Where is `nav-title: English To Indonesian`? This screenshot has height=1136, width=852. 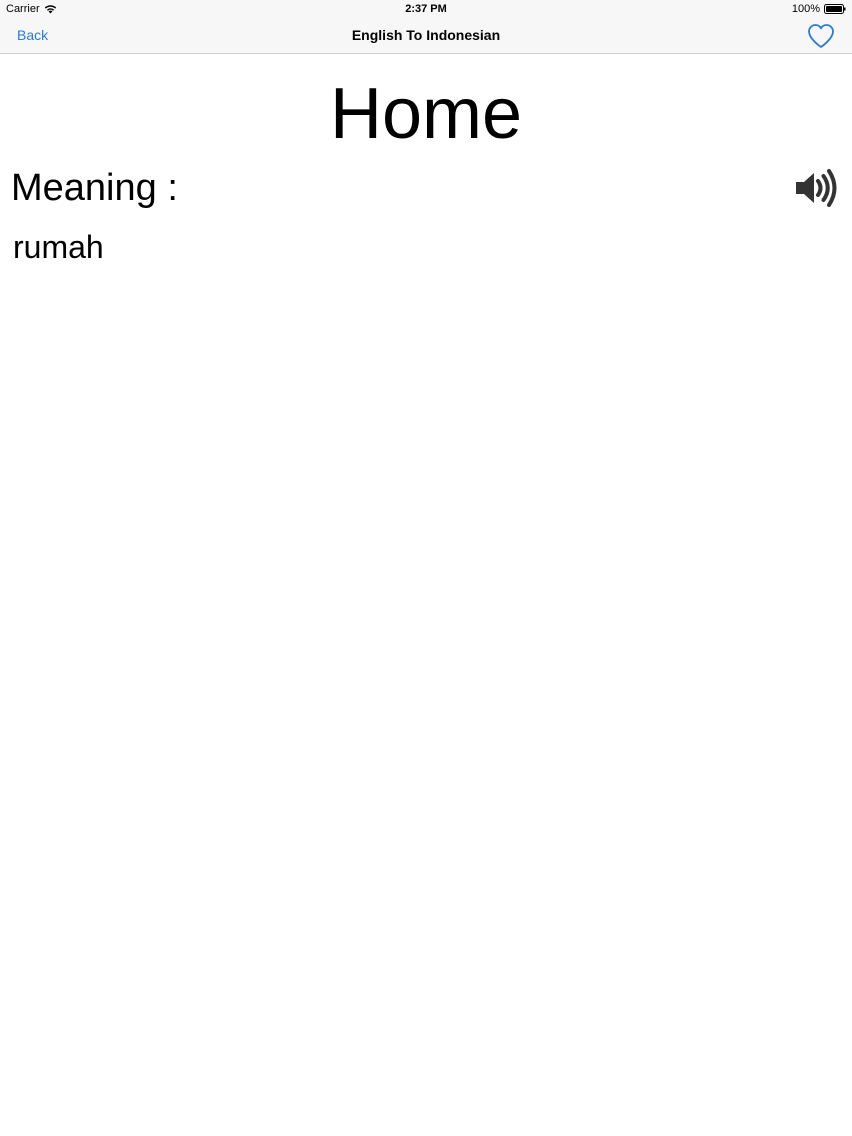
nav-title: English To Indonesian is located at coordinates (426, 35).